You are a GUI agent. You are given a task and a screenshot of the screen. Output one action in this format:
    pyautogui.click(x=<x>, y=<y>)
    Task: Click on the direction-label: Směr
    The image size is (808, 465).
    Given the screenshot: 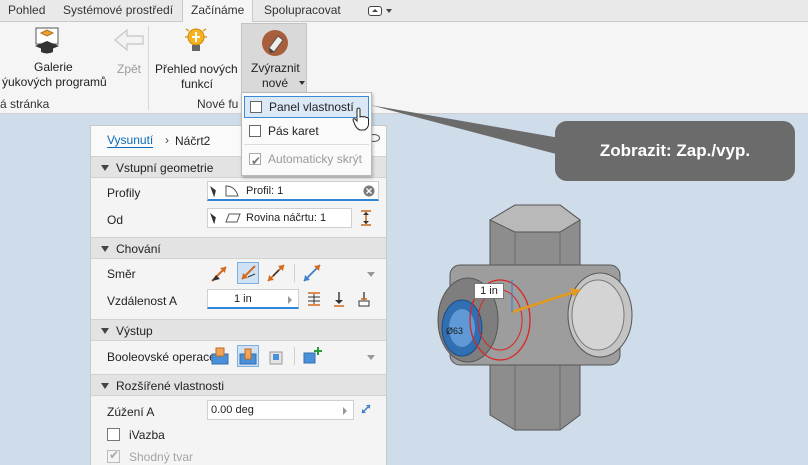 What is the action you would take?
    pyautogui.click(x=121, y=274)
    